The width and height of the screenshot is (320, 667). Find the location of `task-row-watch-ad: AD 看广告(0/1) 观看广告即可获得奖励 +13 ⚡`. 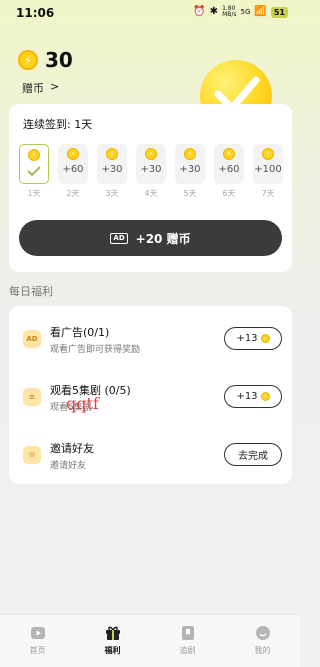

task-row-watch-ad: AD 看广告(0/1) 观看广告即可获得奖励 +13 ⚡ is located at coordinates (150, 338).